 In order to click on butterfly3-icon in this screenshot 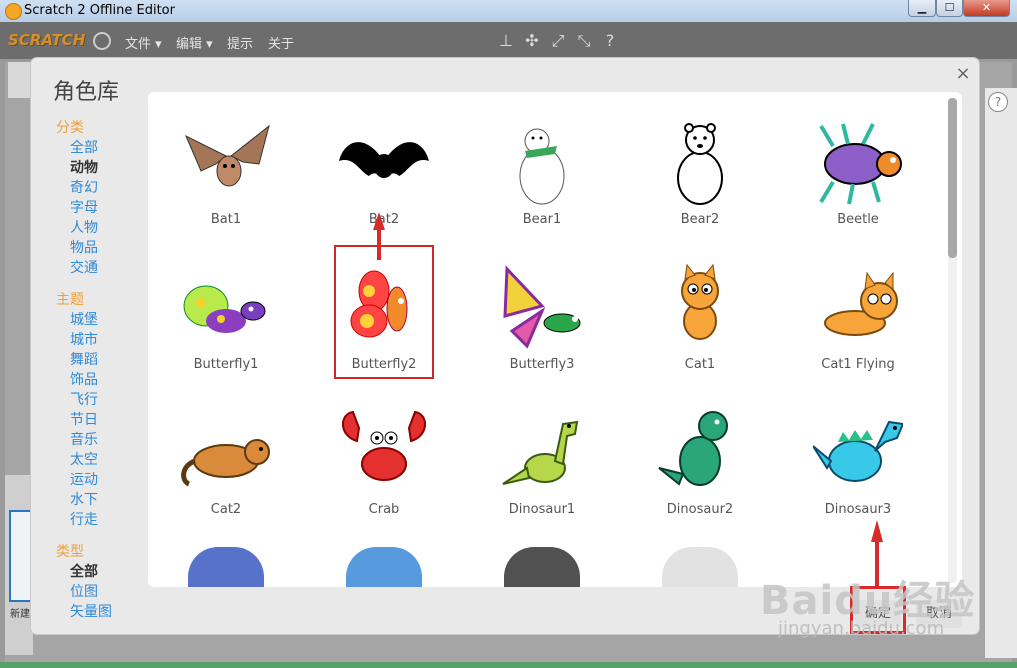, I will do `click(542, 307)`.